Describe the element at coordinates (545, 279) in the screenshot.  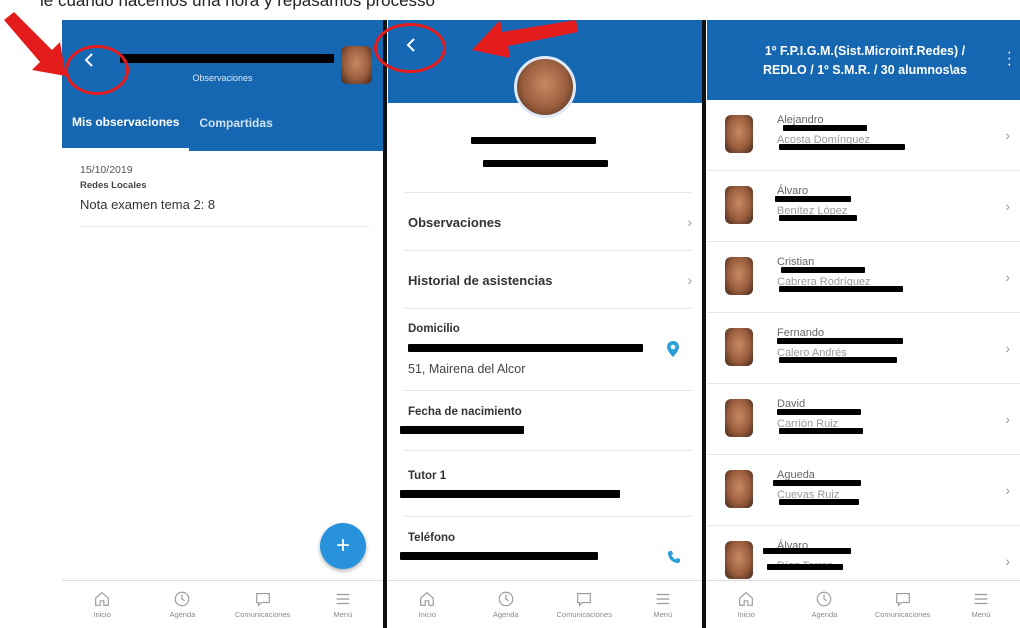
I see `menu-historial-asistencias: Historial de asistencias ›` at that location.